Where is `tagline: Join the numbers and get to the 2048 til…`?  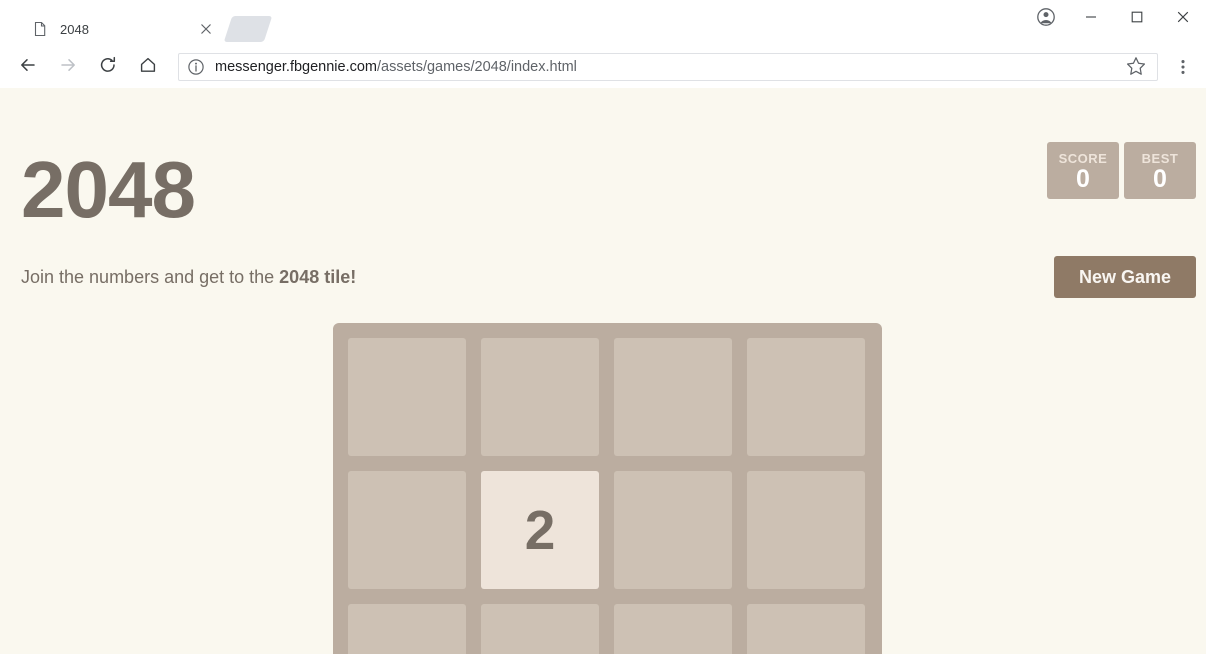 tagline: Join the numbers and get to the 2048 til… is located at coordinates (188, 277).